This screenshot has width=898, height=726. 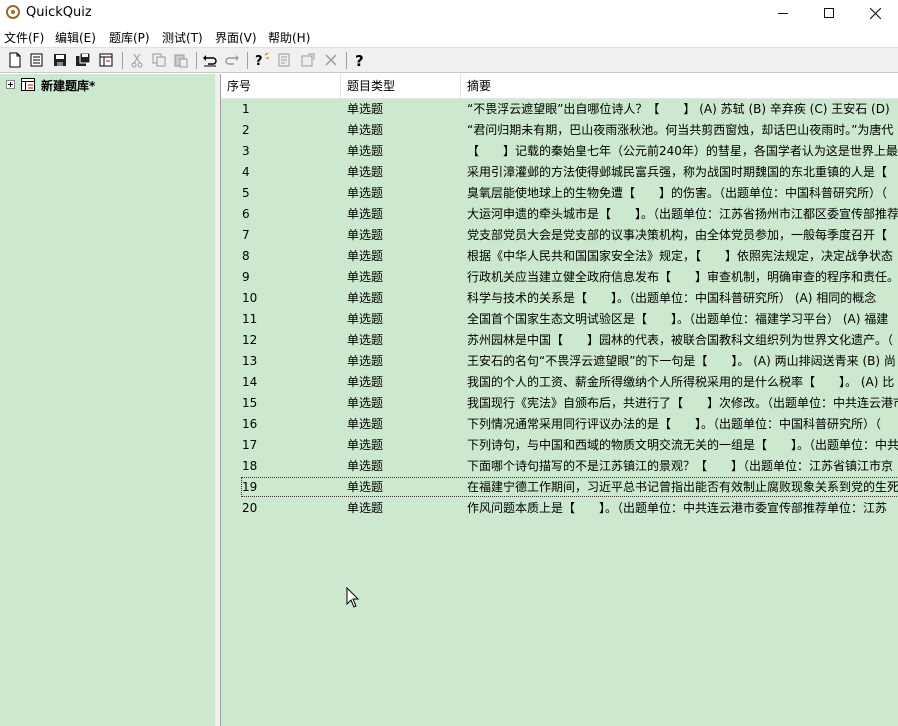 I want to click on row-number: 5, so click(x=246, y=193).